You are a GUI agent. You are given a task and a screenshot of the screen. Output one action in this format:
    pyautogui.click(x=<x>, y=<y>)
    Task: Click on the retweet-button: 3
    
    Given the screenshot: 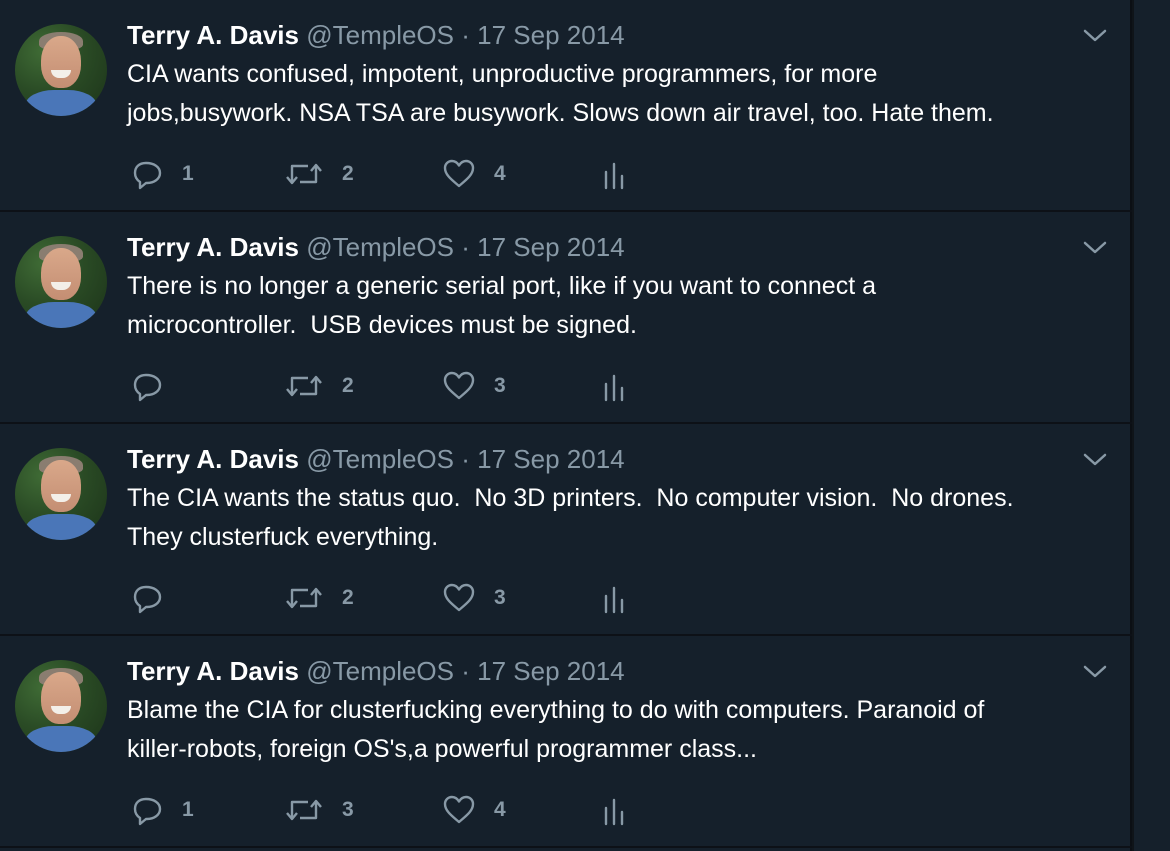 What is the action you would take?
    pyautogui.click(x=319, y=810)
    